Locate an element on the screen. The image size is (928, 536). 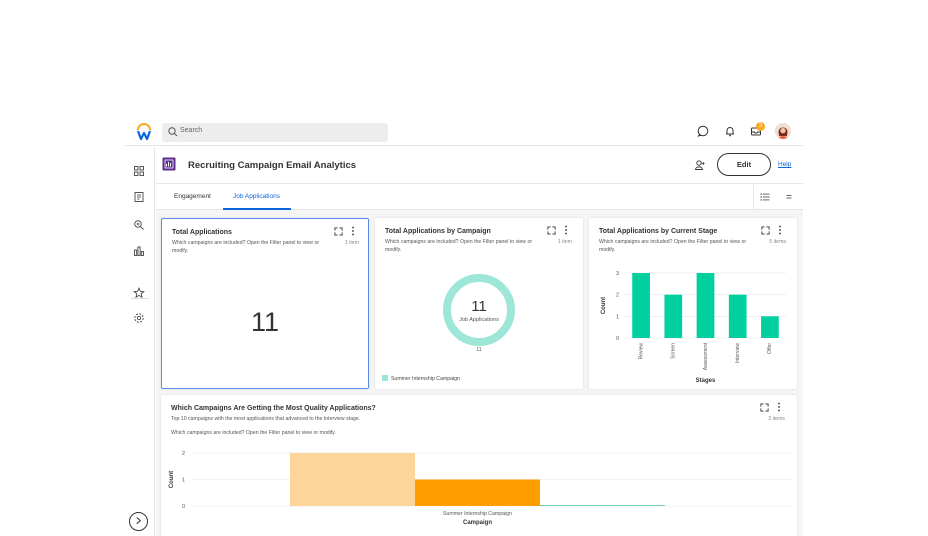
bar-assessment is located at coordinates (705, 305).